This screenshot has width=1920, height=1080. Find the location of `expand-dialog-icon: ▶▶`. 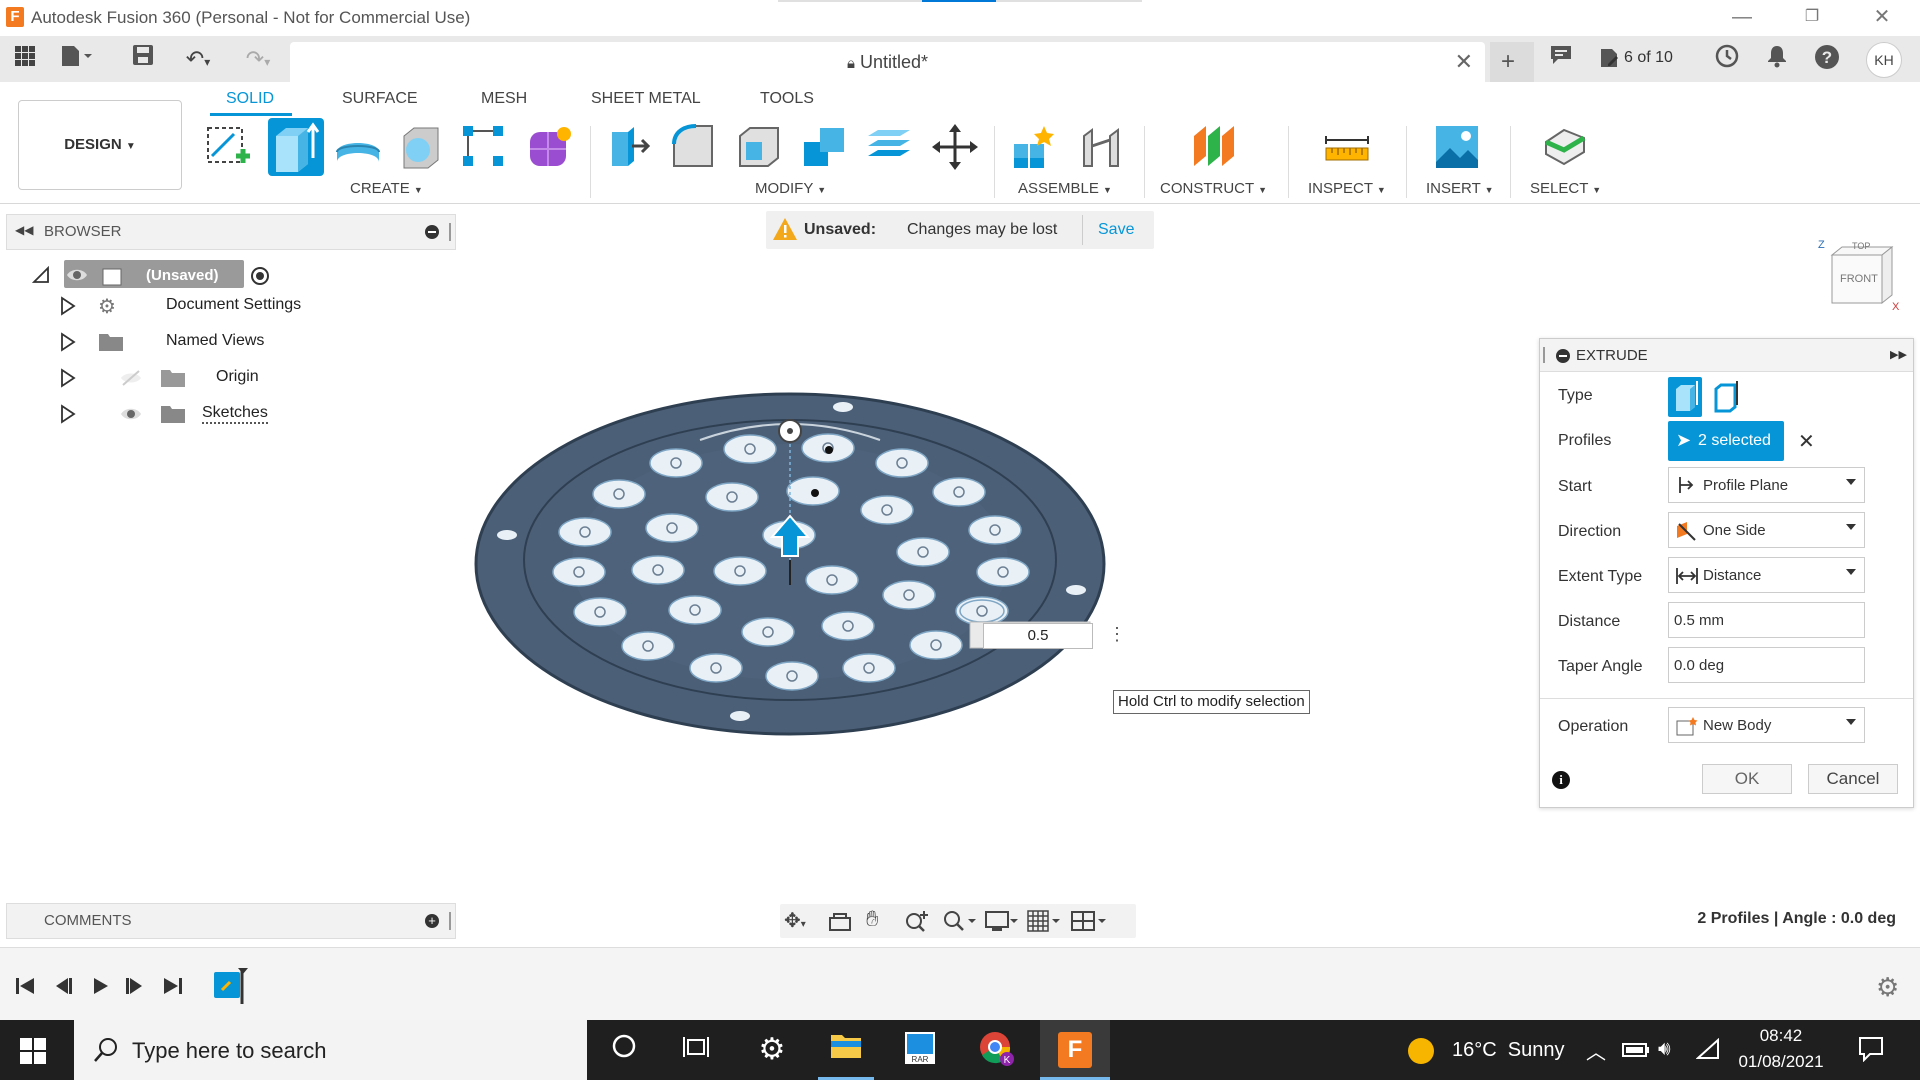

expand-dialog-icon: ▶▶ is located at coordinates (1898, 354).